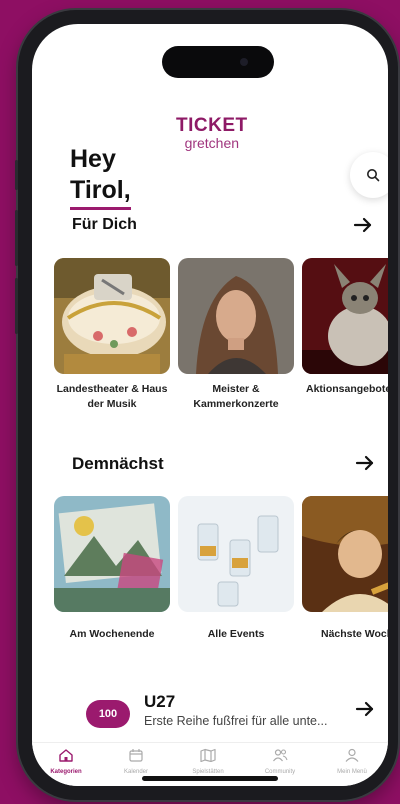  What do you see at coordinates (352, 755) in the screenshot?
I see `user-icon` at bounding box center [352, 755].